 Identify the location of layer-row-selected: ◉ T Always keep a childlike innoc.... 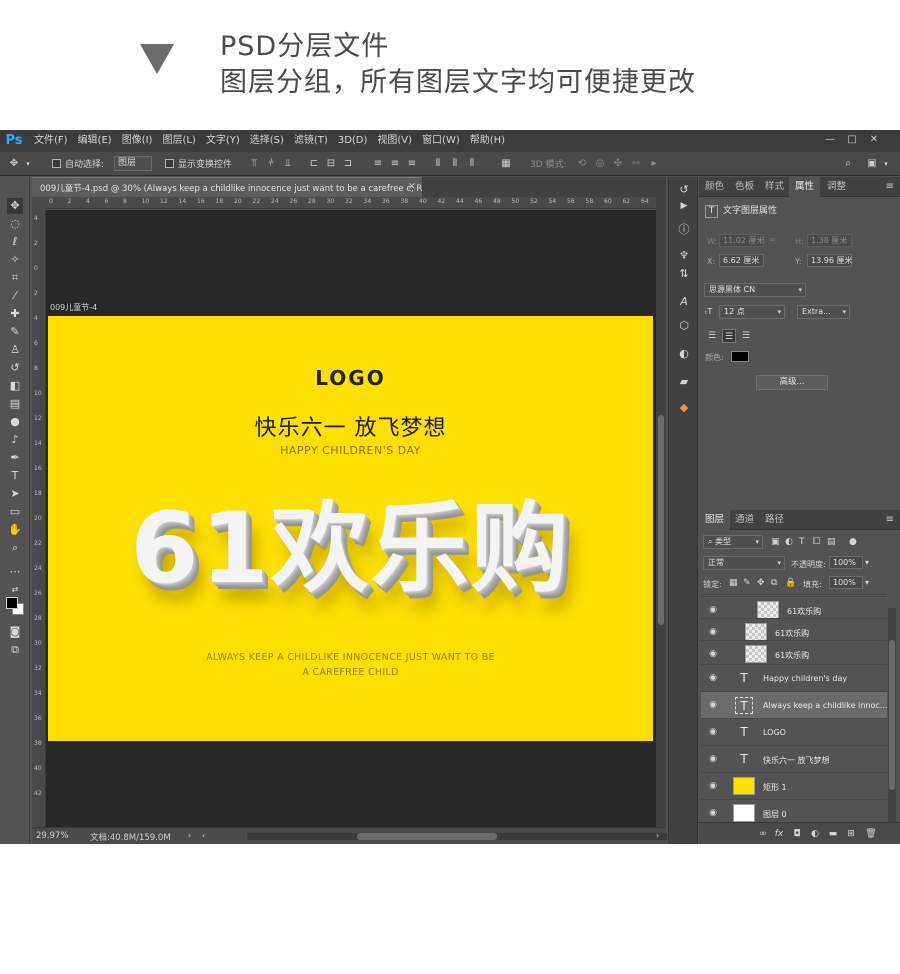
(794, 704).